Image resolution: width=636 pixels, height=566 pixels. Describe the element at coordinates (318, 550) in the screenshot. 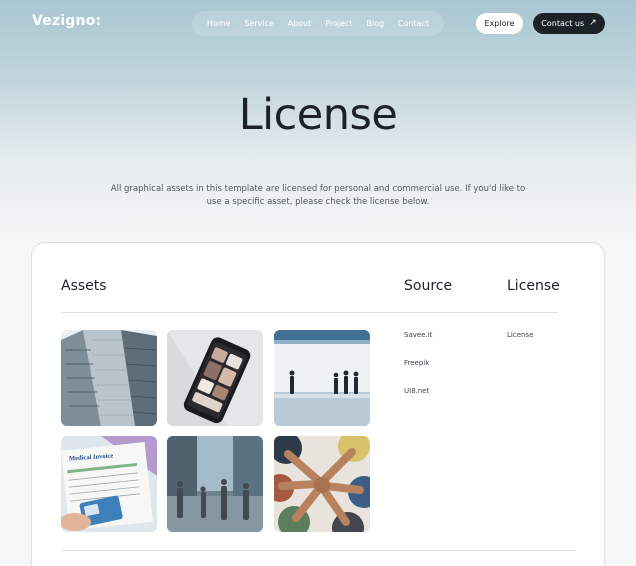

I see `table-bottom-divider` at that location.